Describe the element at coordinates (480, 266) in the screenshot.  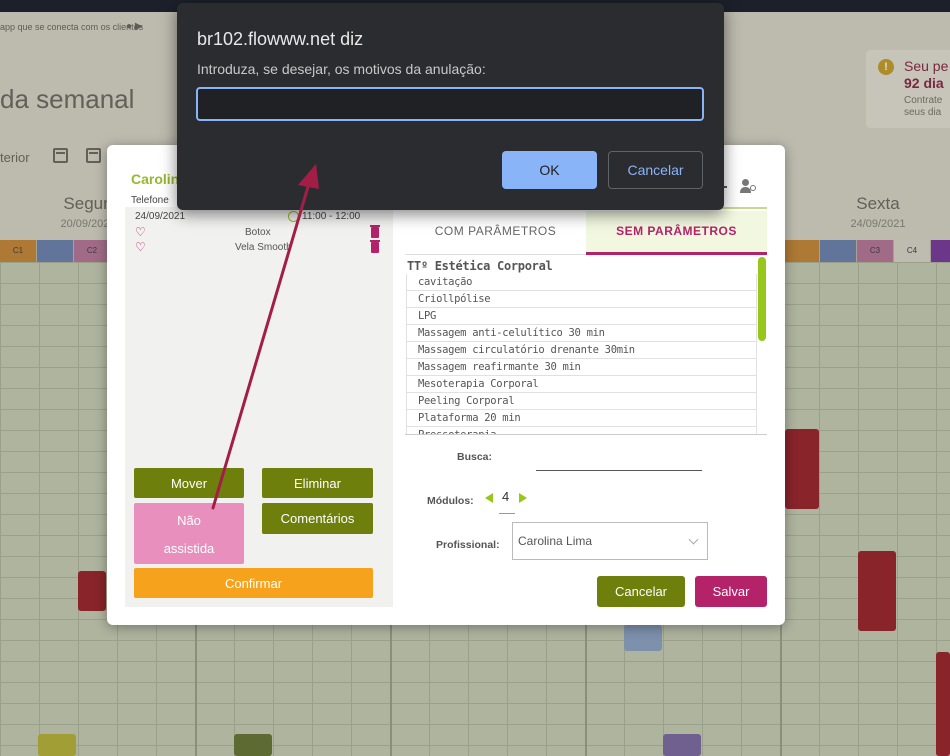
I see `treatment-category: TTº Estética Corporal` at that location.